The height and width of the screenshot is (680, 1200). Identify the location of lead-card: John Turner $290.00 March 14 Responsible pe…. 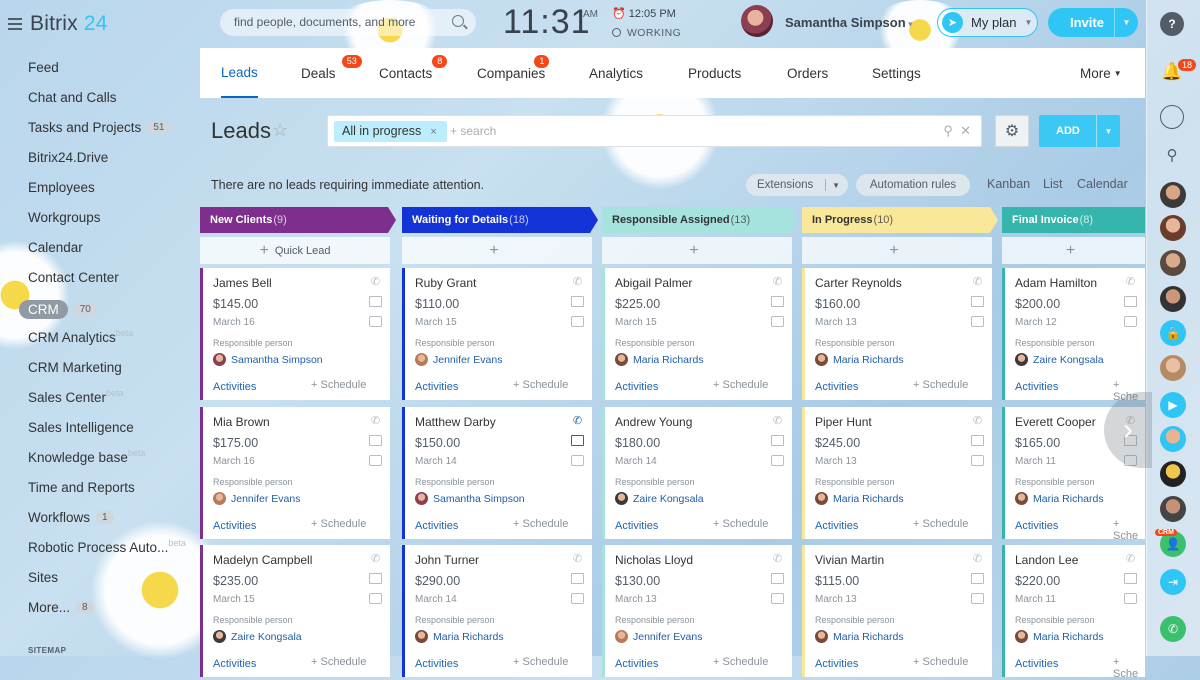
(497, 611).